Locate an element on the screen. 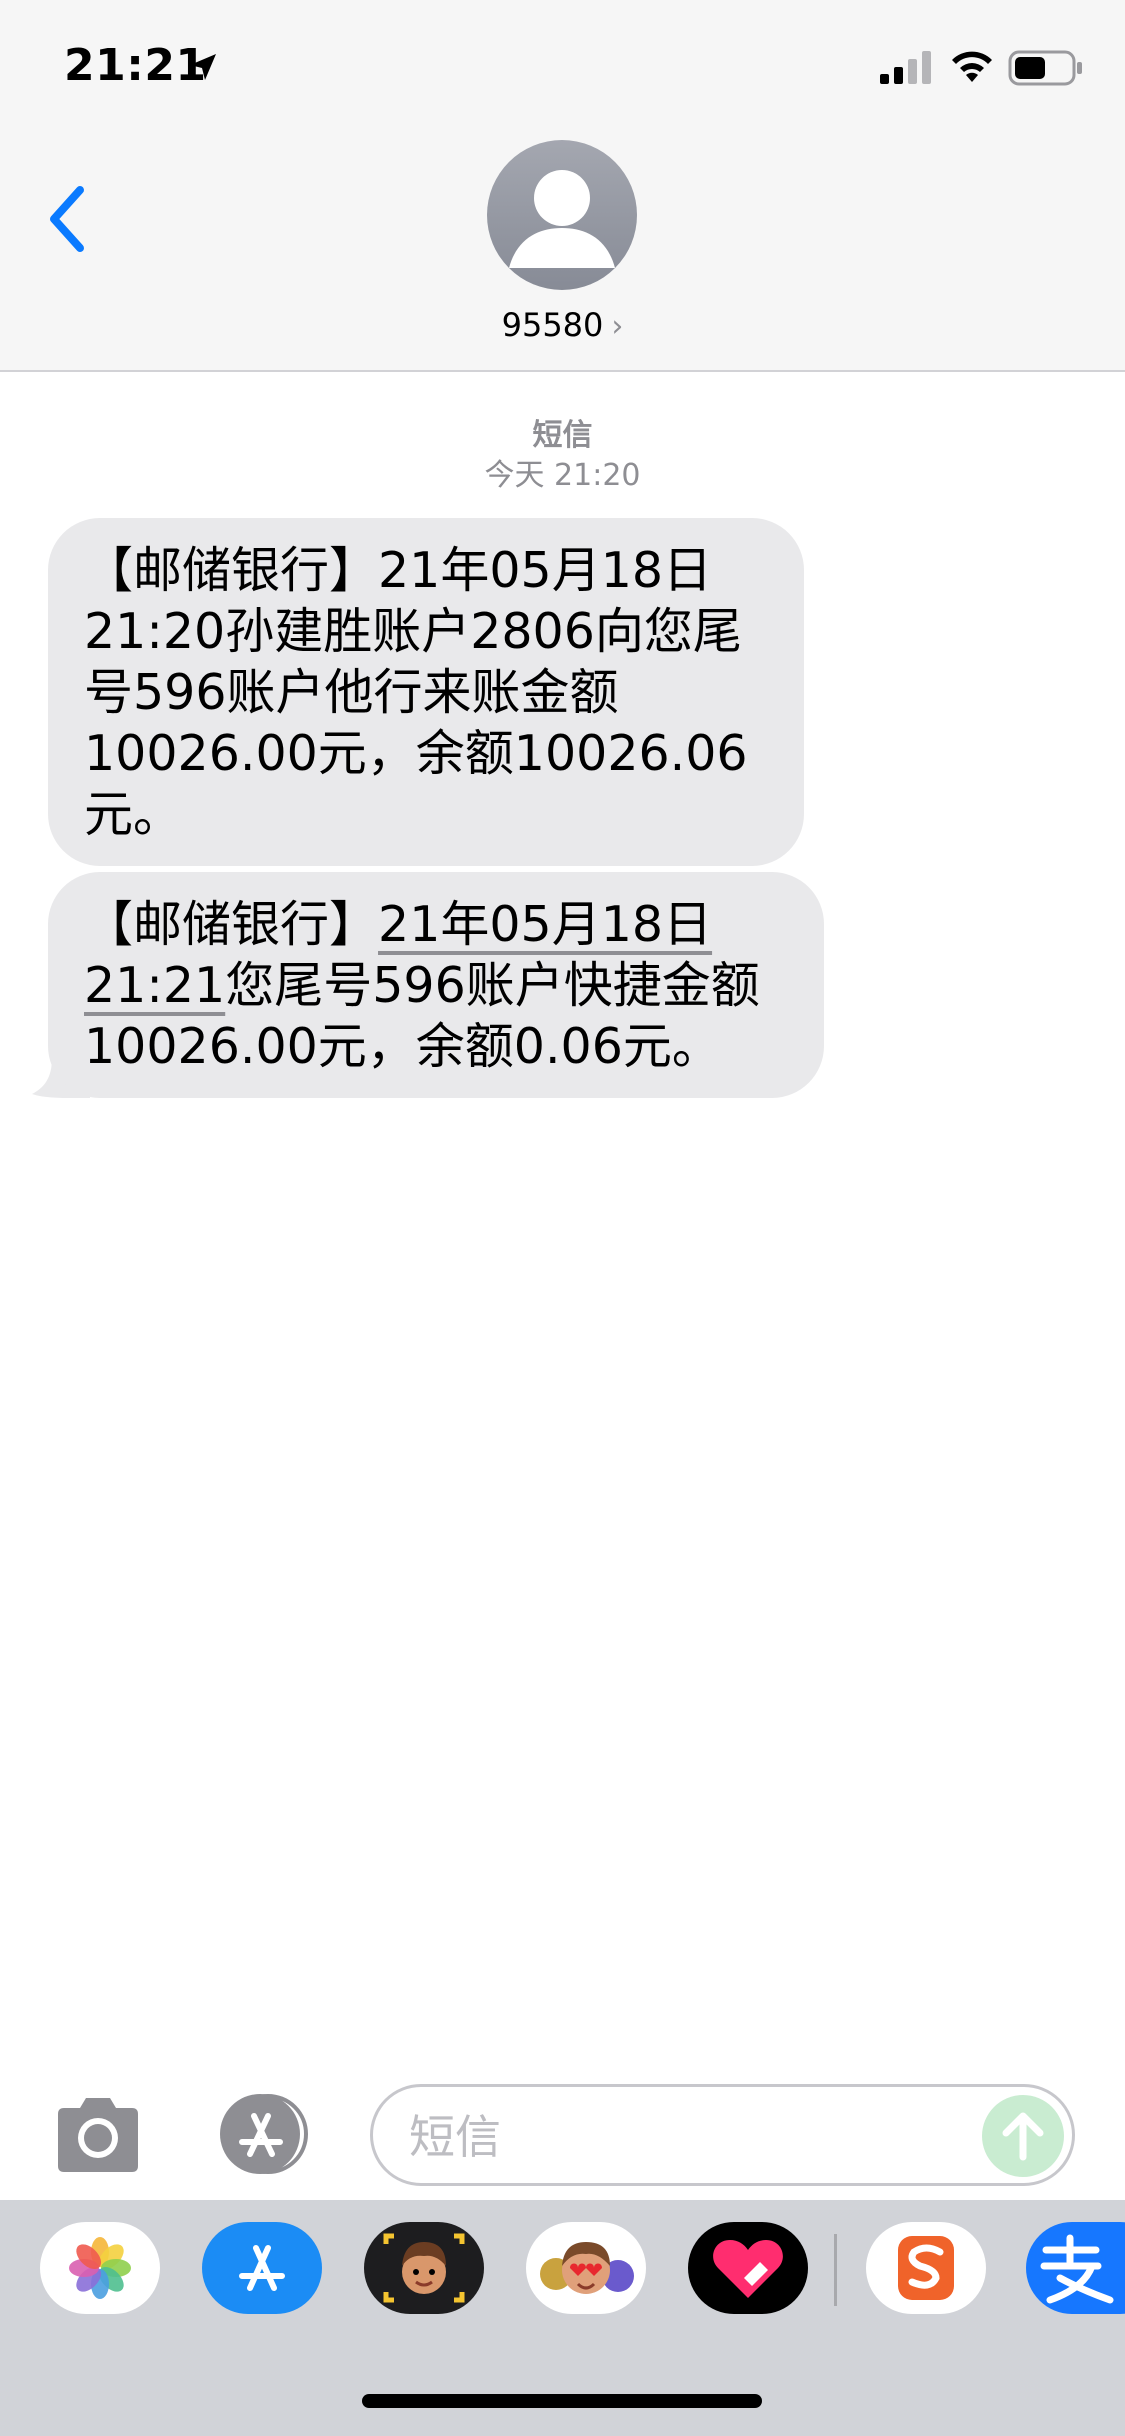 This screenshot has width=1125, height=2436. app-store-drawer-icon is located at coordinates (262, 2268).